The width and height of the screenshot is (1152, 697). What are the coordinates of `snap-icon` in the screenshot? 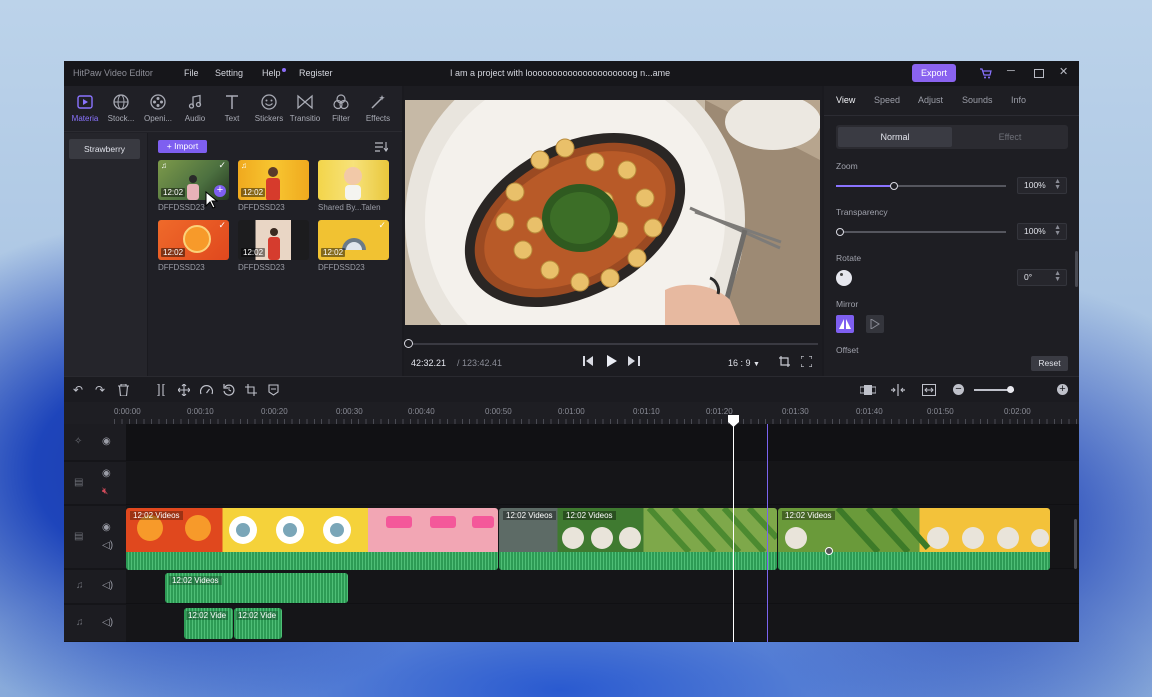 It's located at (898, 390).